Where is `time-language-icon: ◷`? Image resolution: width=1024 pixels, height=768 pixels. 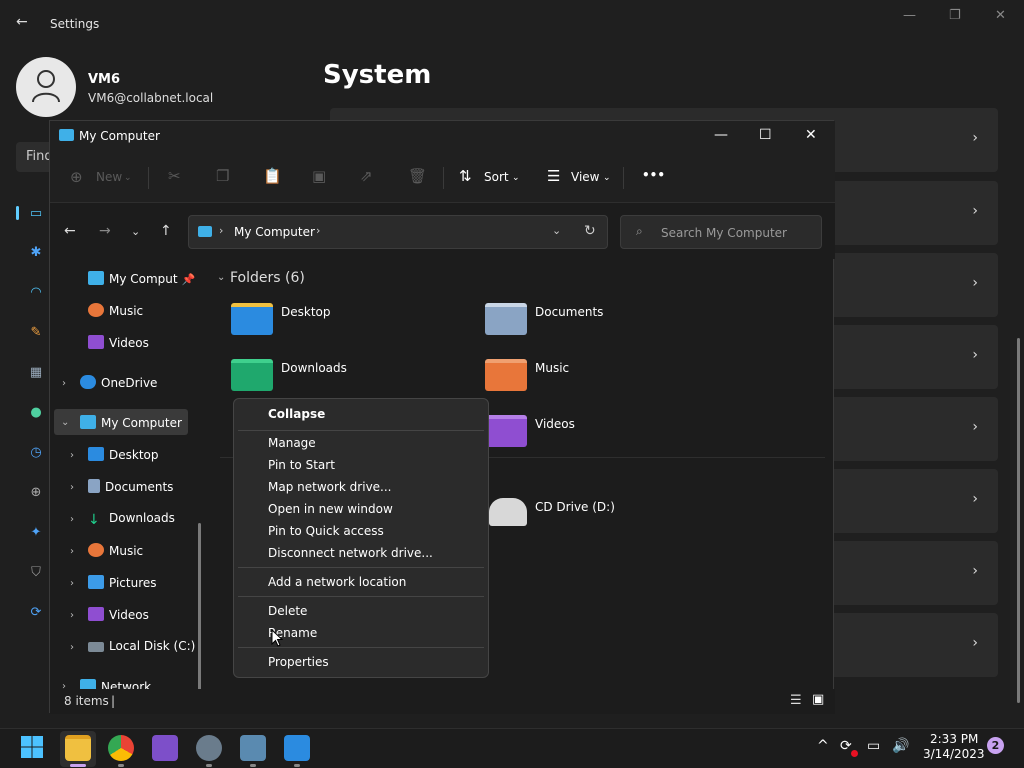 time-language-icon: ◷ is located at coordinates (36, 454).